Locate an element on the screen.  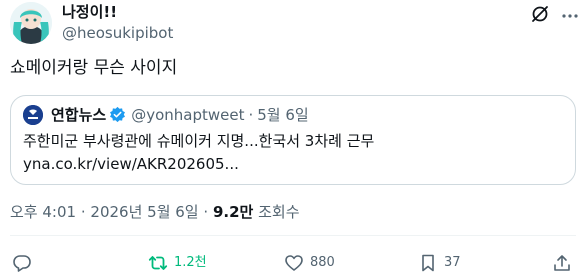
reply-button is located at coordinates (25, 263).